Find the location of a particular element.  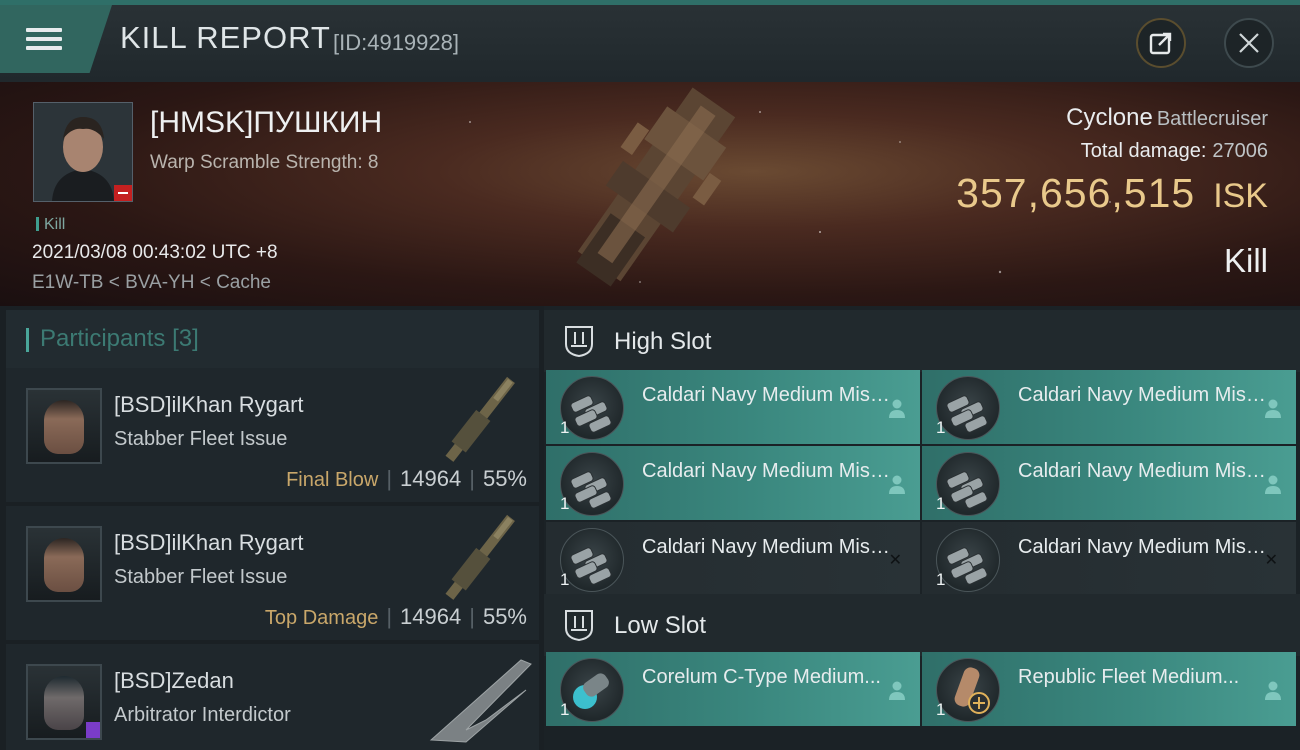

high-slot-icon is located at coordinates (579, 342).